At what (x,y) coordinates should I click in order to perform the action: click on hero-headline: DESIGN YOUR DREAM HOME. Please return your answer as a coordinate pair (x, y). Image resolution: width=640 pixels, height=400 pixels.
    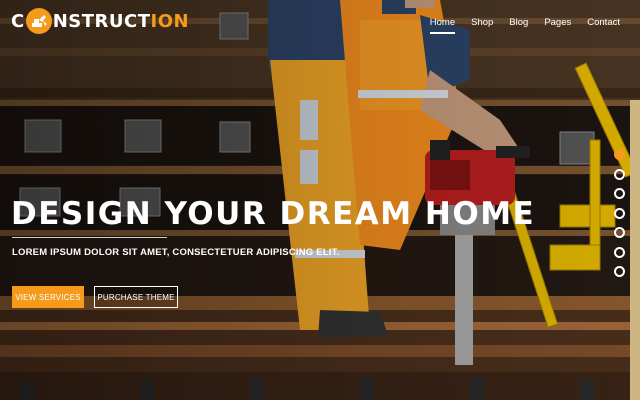
    Looking at the image, I should click on (273, 214).